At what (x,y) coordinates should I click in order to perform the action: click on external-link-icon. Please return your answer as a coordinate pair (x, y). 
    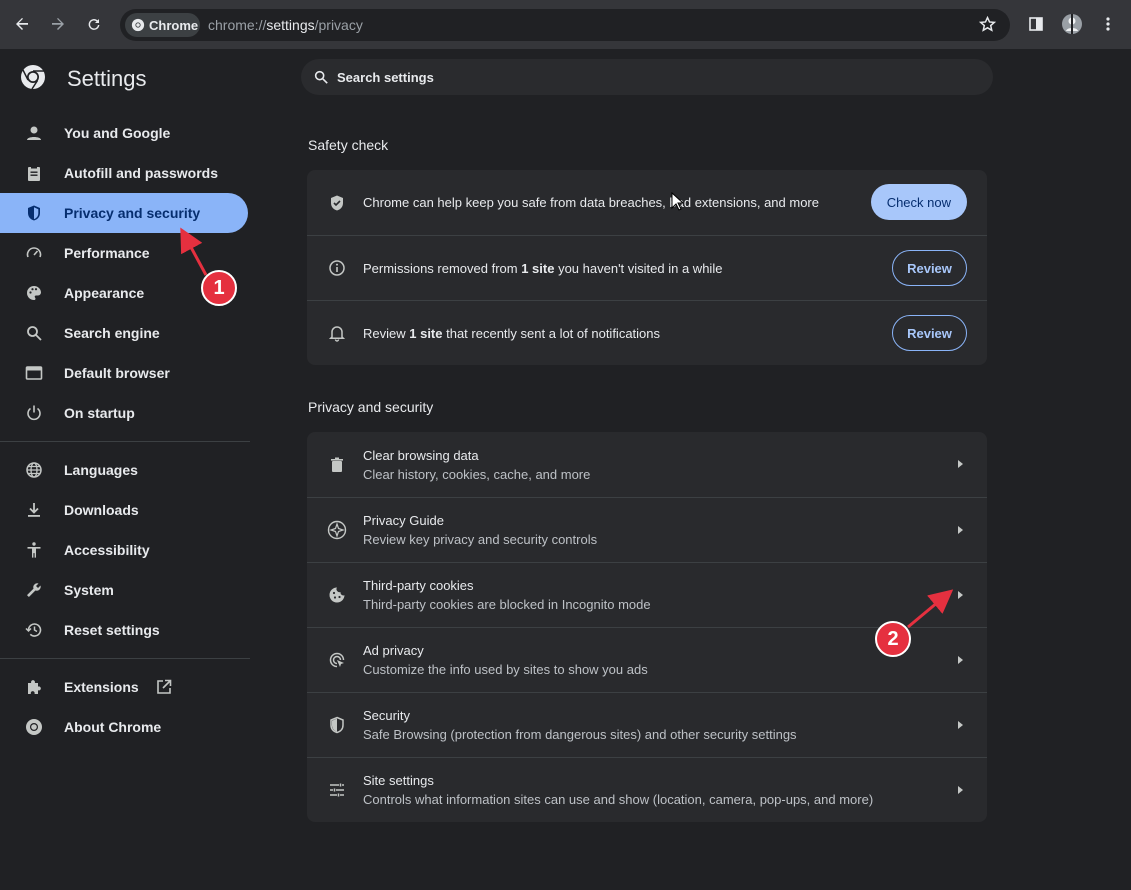
    Looking at the image, I should click on (164, 687).